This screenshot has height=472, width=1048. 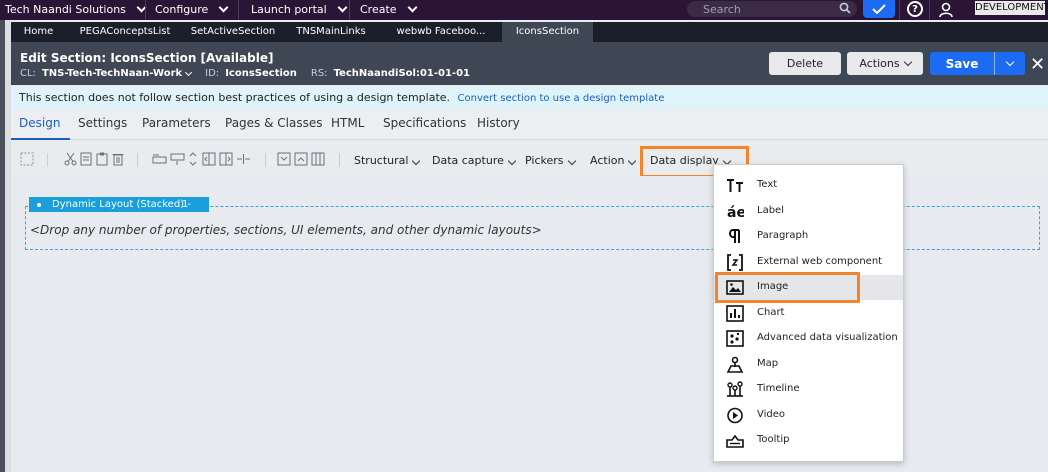 What do you see at coordinates (767, 184) in the screenshot?
I see `menu-item-label: Text` at bounding box center [767, 184].